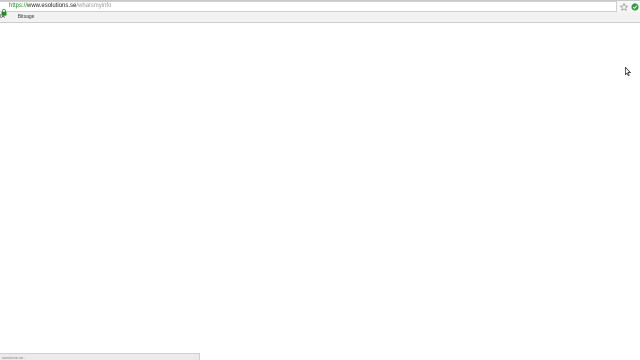  I want to click on bookmark-label: Bitsage, so click(26, 17).